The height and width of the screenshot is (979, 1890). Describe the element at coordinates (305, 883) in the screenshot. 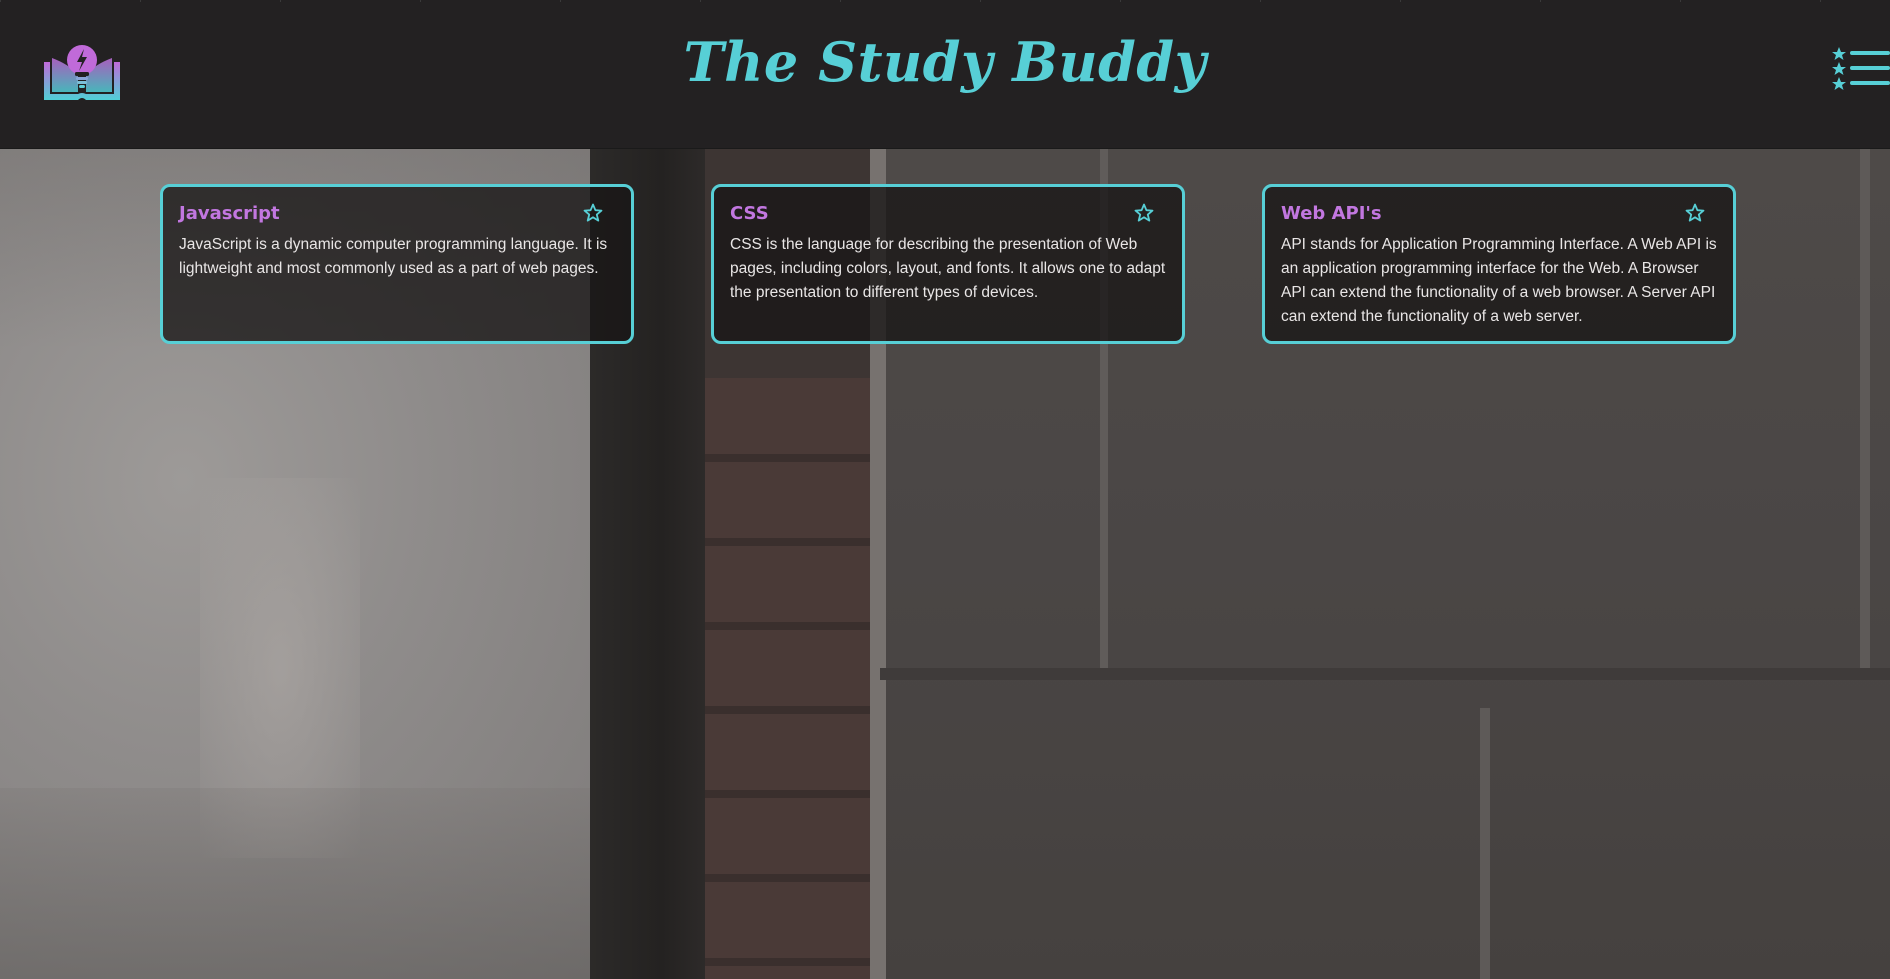

I see `background-ground` at that location.